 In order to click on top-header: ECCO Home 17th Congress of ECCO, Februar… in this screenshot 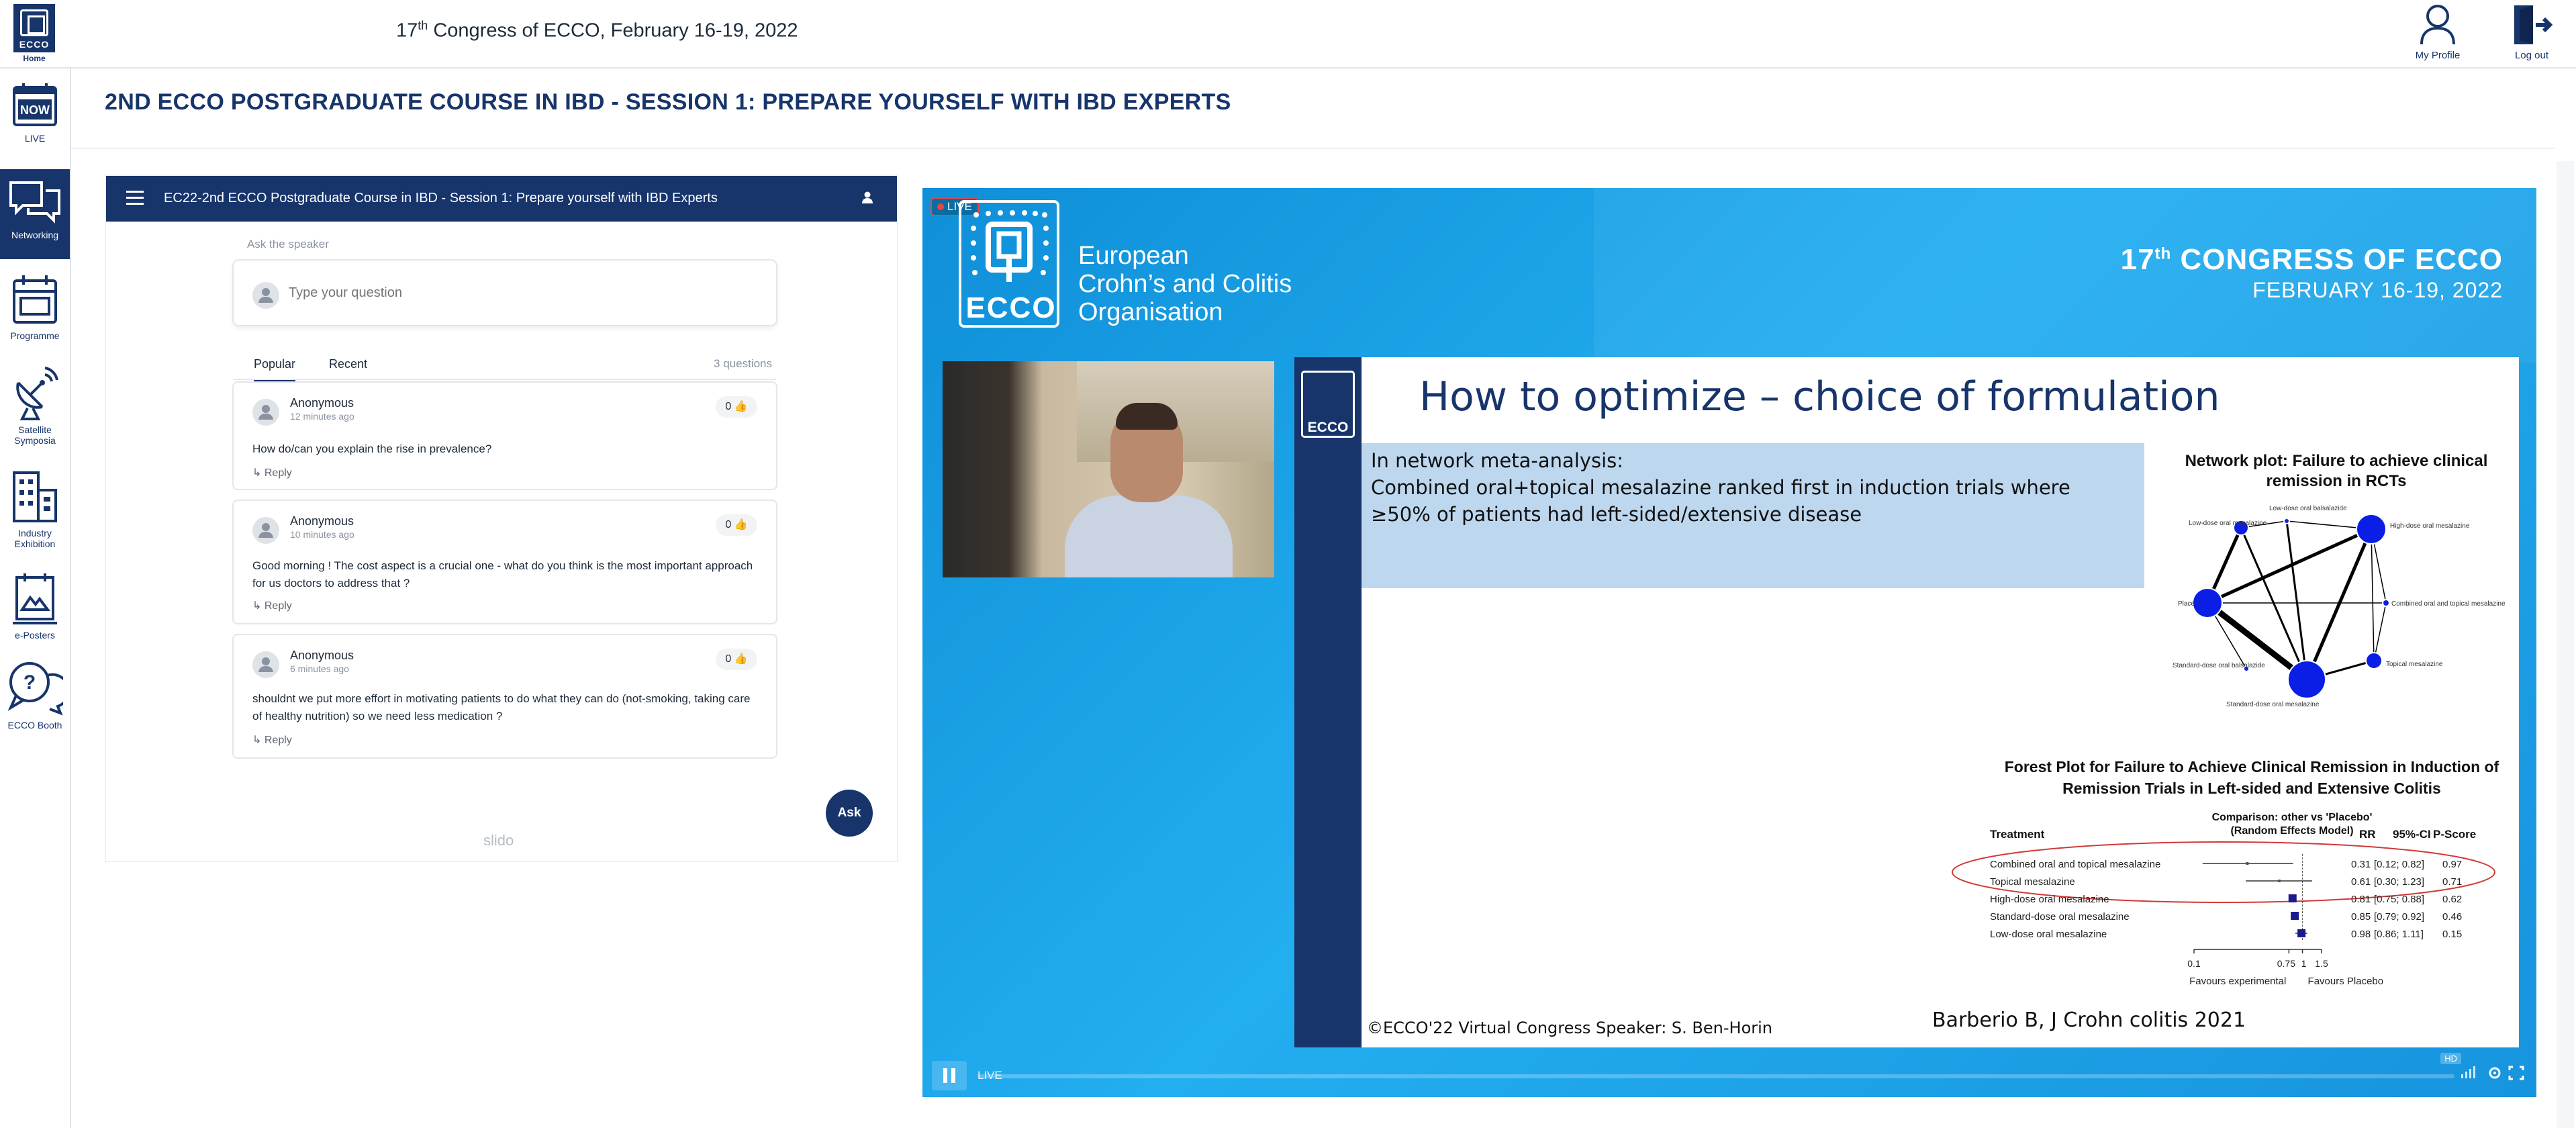, I will do `click(1288, 34)`.